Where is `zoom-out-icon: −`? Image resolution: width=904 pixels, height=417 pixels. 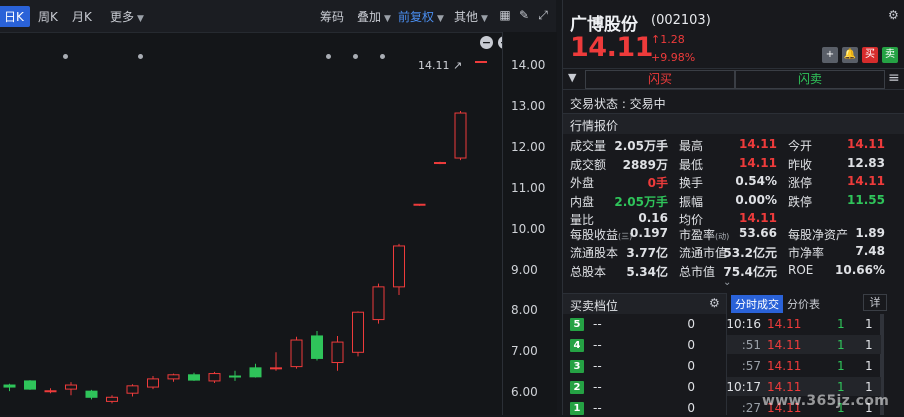
zoom-out-icon: − is located at coordinates (486, 42).